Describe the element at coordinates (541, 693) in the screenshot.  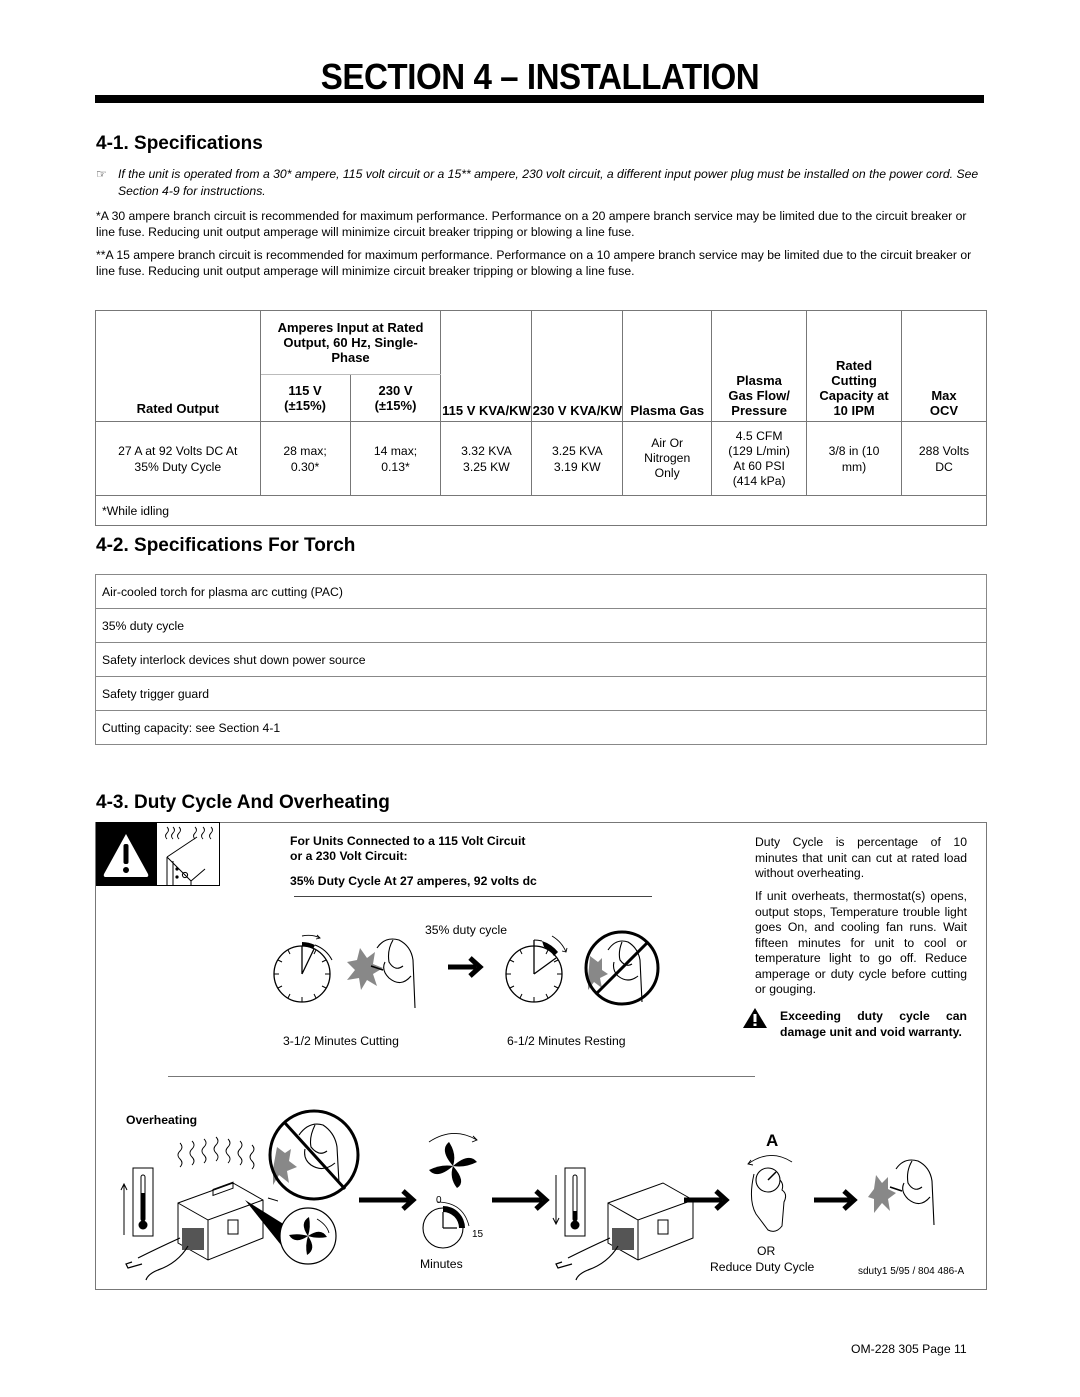
I see `torch-spec-row: Safety trigger guard` at that location.